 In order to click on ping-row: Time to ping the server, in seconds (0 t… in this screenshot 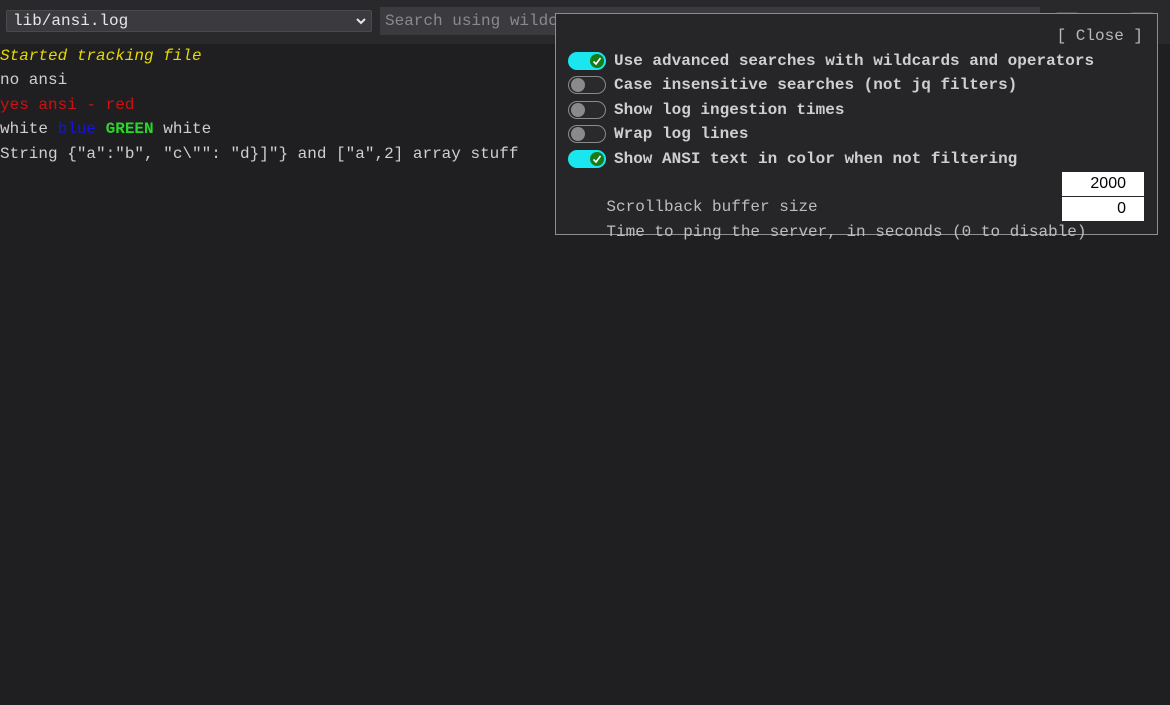, I will do `click(827, 232)`.